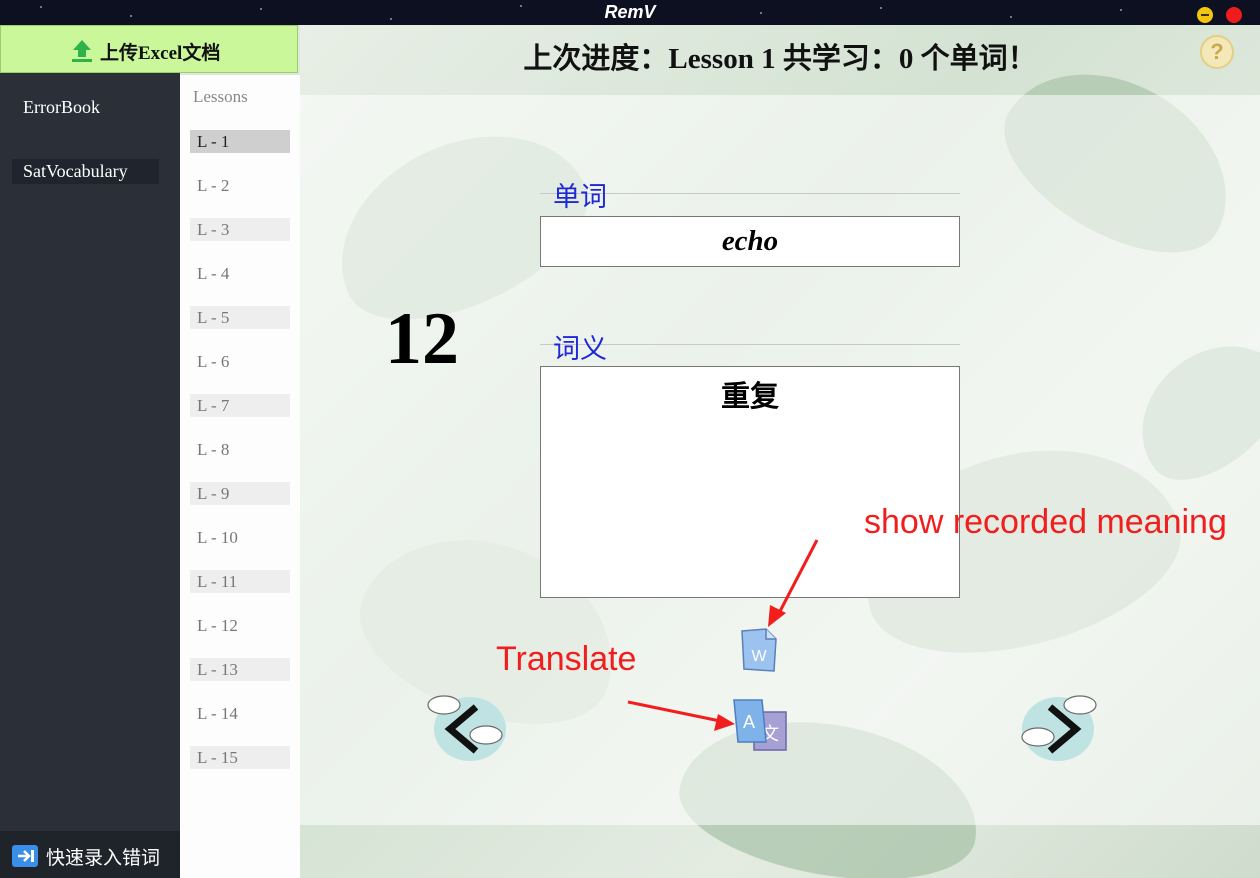 The image size is (1260, 878). What do you see at coordinates (240, 581) in the screenshot?
I see `lesson-item: L - 11` at bounding box center [240, 581].